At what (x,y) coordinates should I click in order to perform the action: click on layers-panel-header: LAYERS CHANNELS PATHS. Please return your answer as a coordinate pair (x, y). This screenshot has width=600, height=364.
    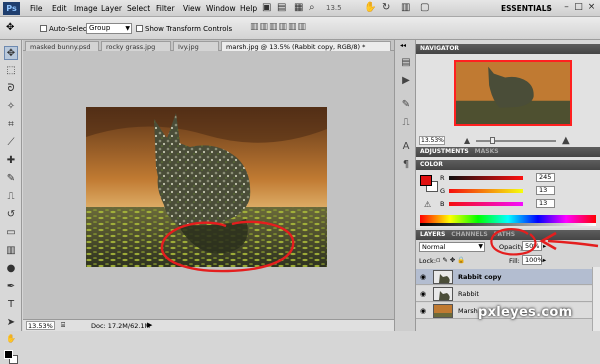
    Looking at the image, I should click on (508, 235).